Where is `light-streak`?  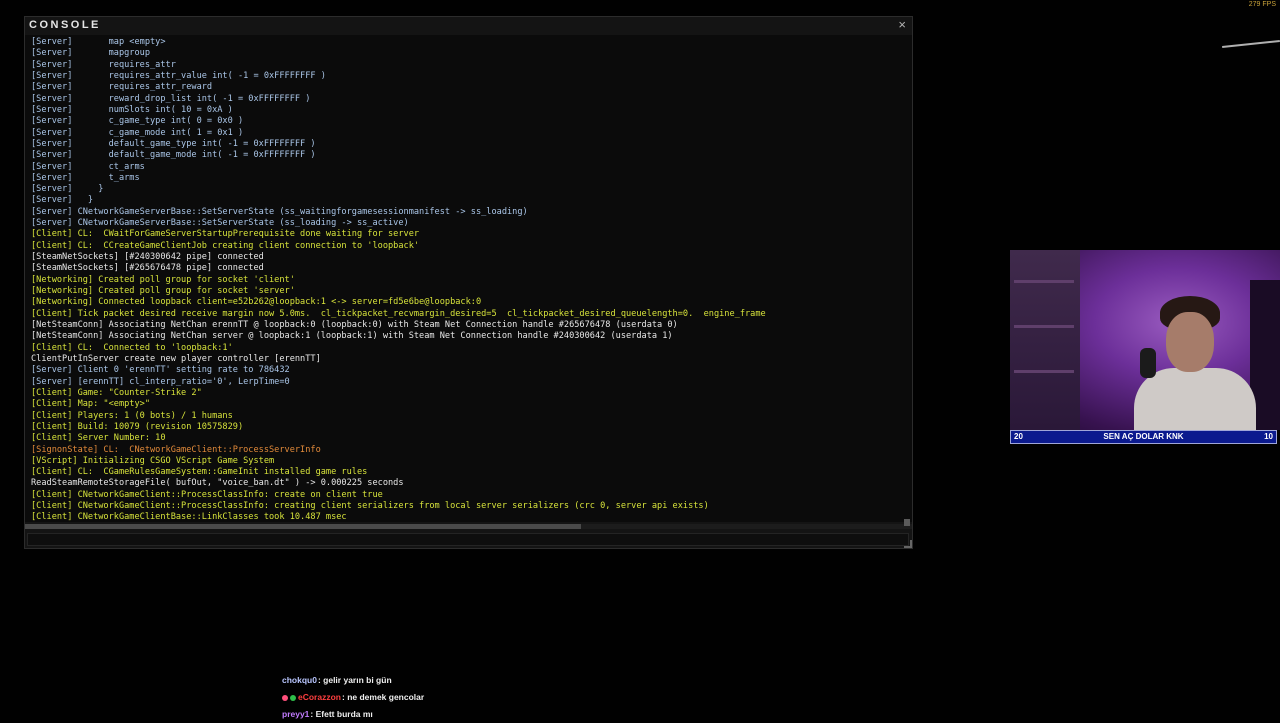
light-streak is located at coordinates (1251, 44).